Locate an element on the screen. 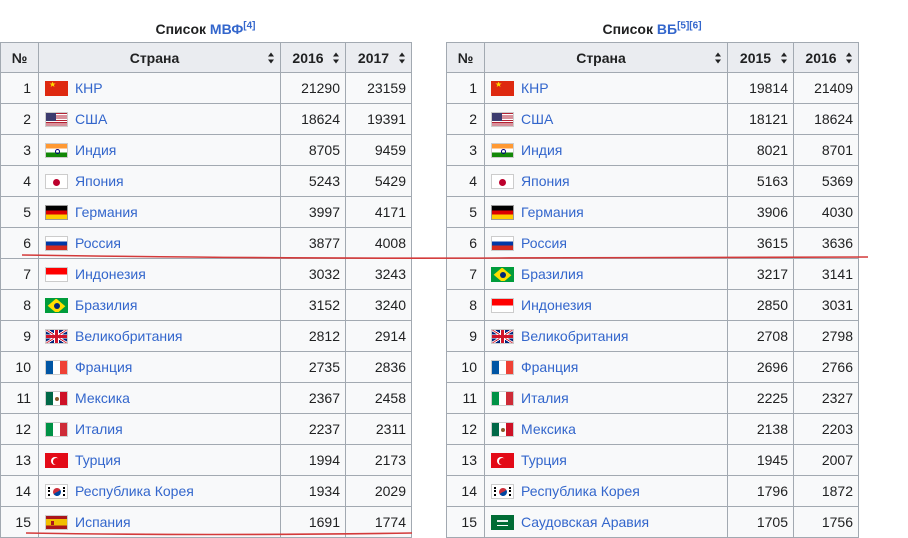  country-cell: Великобритания is located at coordinates (606, 336).